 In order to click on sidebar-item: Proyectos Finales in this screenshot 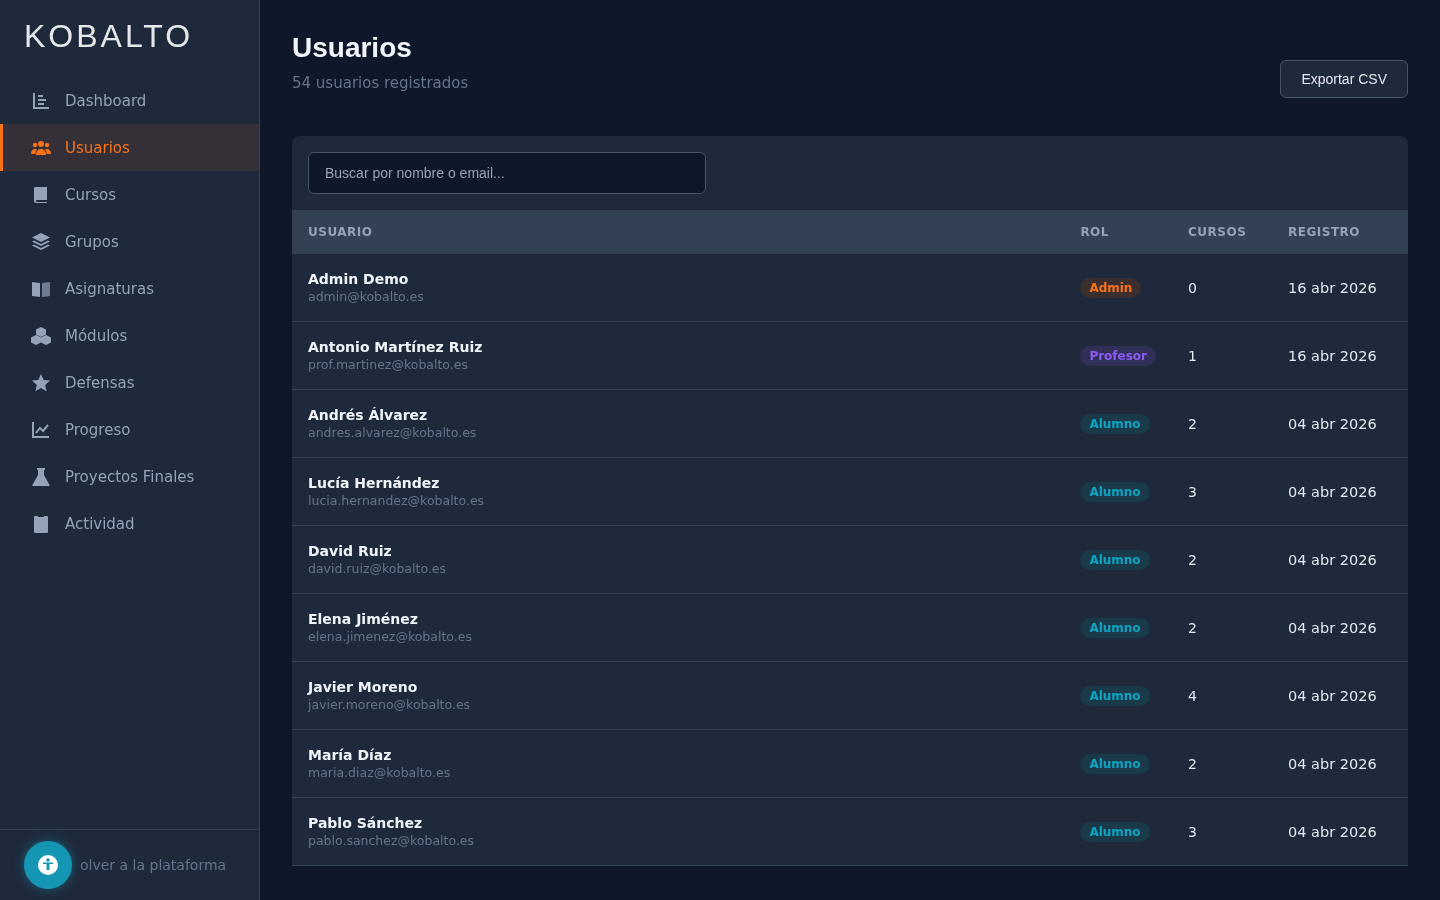, I will do `click(129, 476)`.